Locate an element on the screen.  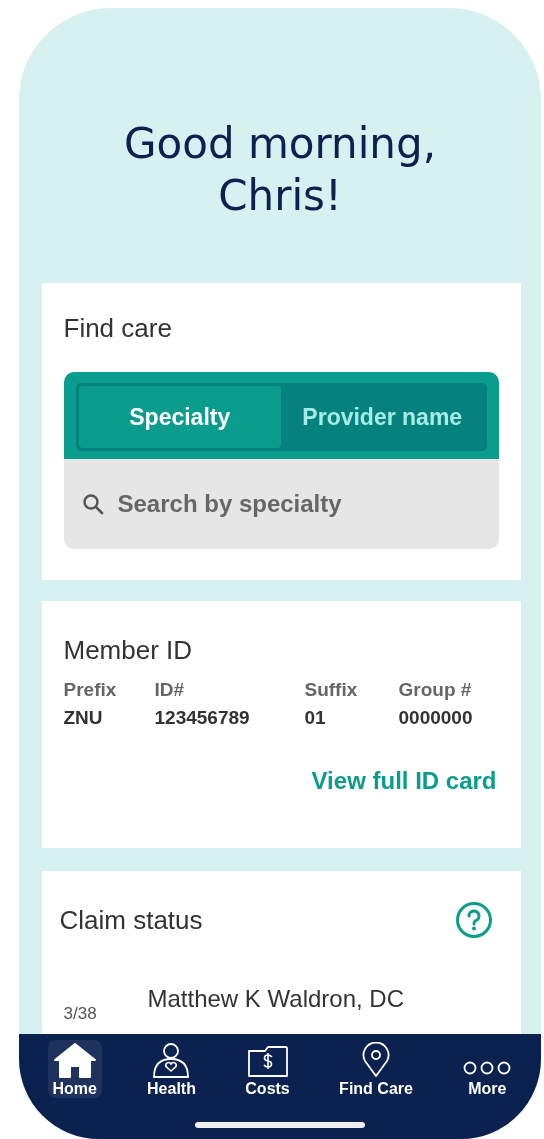
field-value: ZNU is located at coordinates (83, 718).